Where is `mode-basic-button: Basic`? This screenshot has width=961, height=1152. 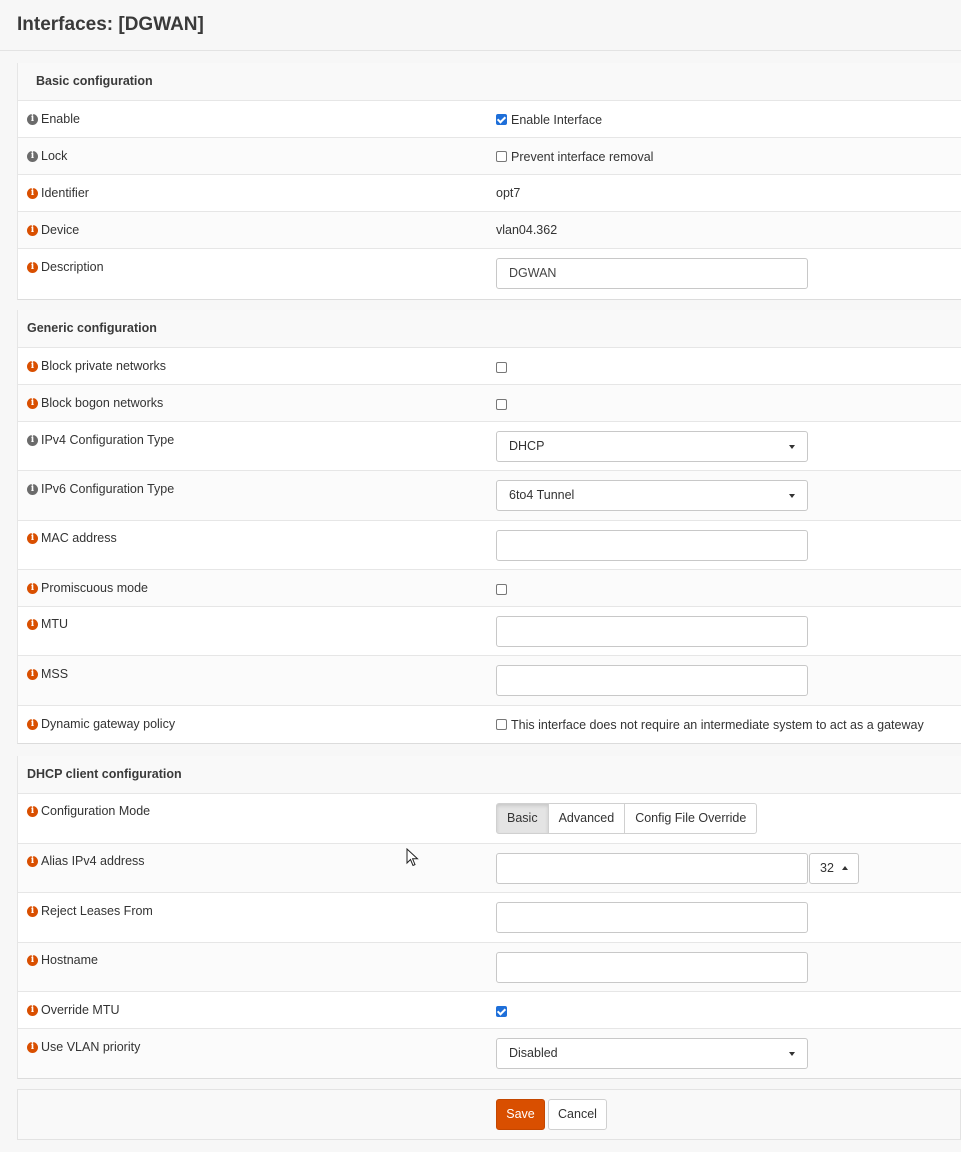 mode-basic-button: Basic is located at coordinates (522, 818).